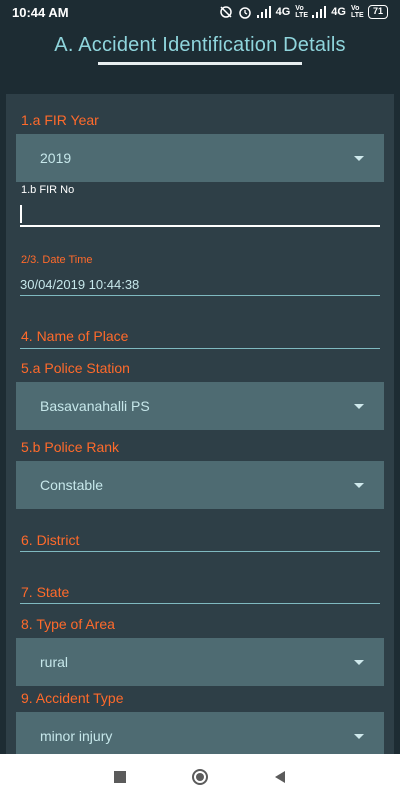 The height and width of the screenshot is (800, 400). I want to click on district-label: 6. District, so click(50, 540).